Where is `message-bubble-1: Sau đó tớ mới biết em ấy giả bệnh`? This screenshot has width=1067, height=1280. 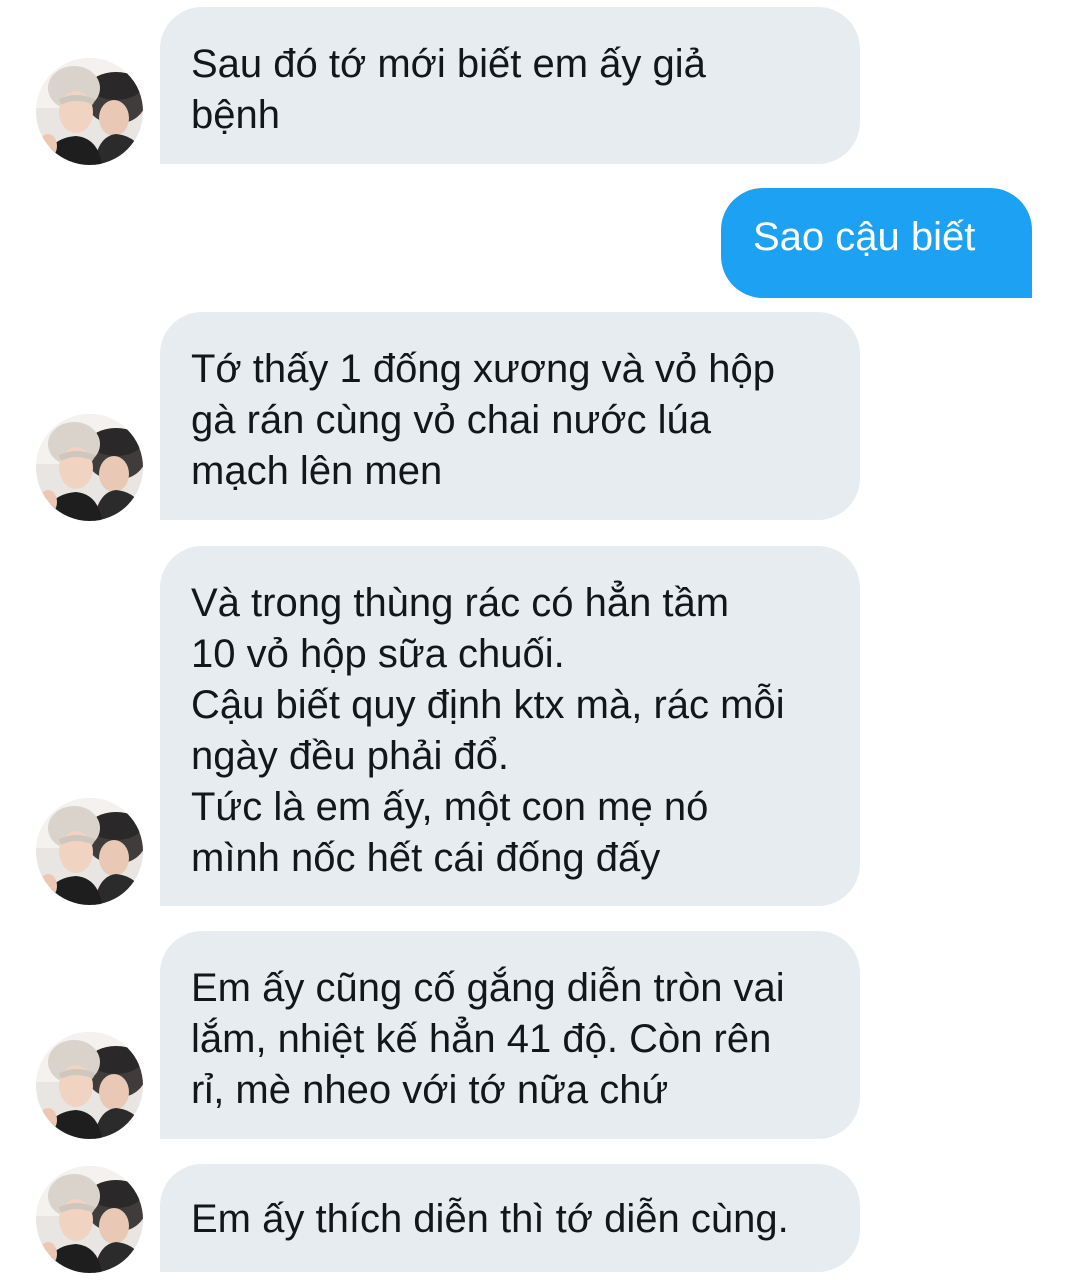 message-bubble-1: Sau đó tớ mới biết em ấy giả bệnh is located at coordinates (510, 85).